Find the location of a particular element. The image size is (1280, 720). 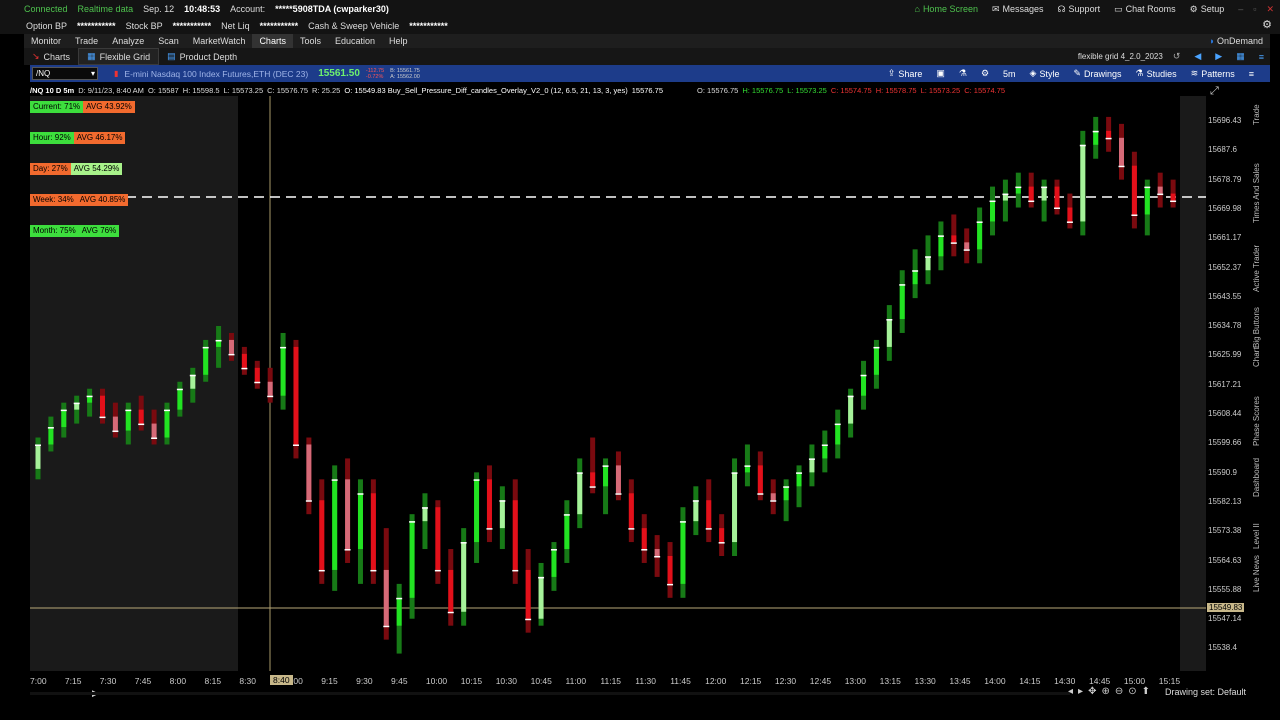

grid-name: flexible grid 4_2.0_2023 is located at coordinates (1120, 56).